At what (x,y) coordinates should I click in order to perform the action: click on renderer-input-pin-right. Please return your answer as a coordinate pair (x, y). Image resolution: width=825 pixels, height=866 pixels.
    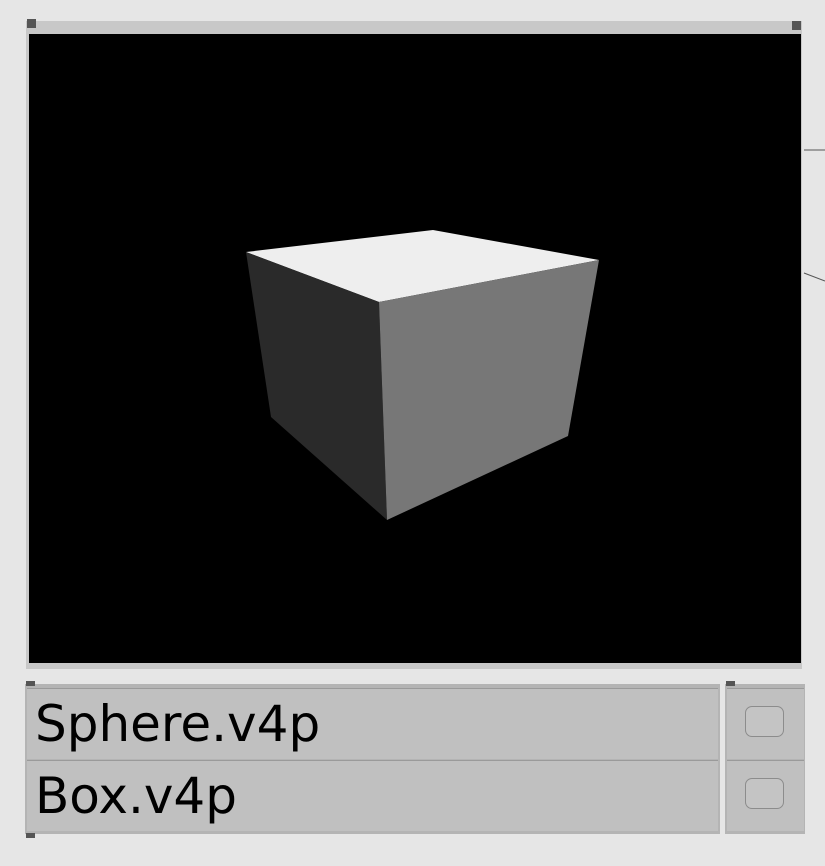
    Looking at the image, I should click on (796, 25).